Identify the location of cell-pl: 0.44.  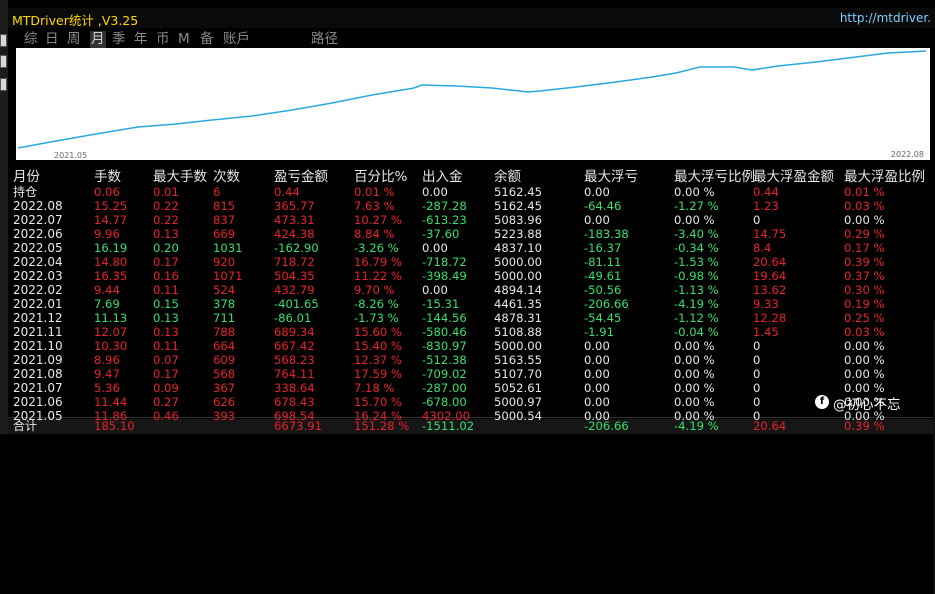
(287, 192).